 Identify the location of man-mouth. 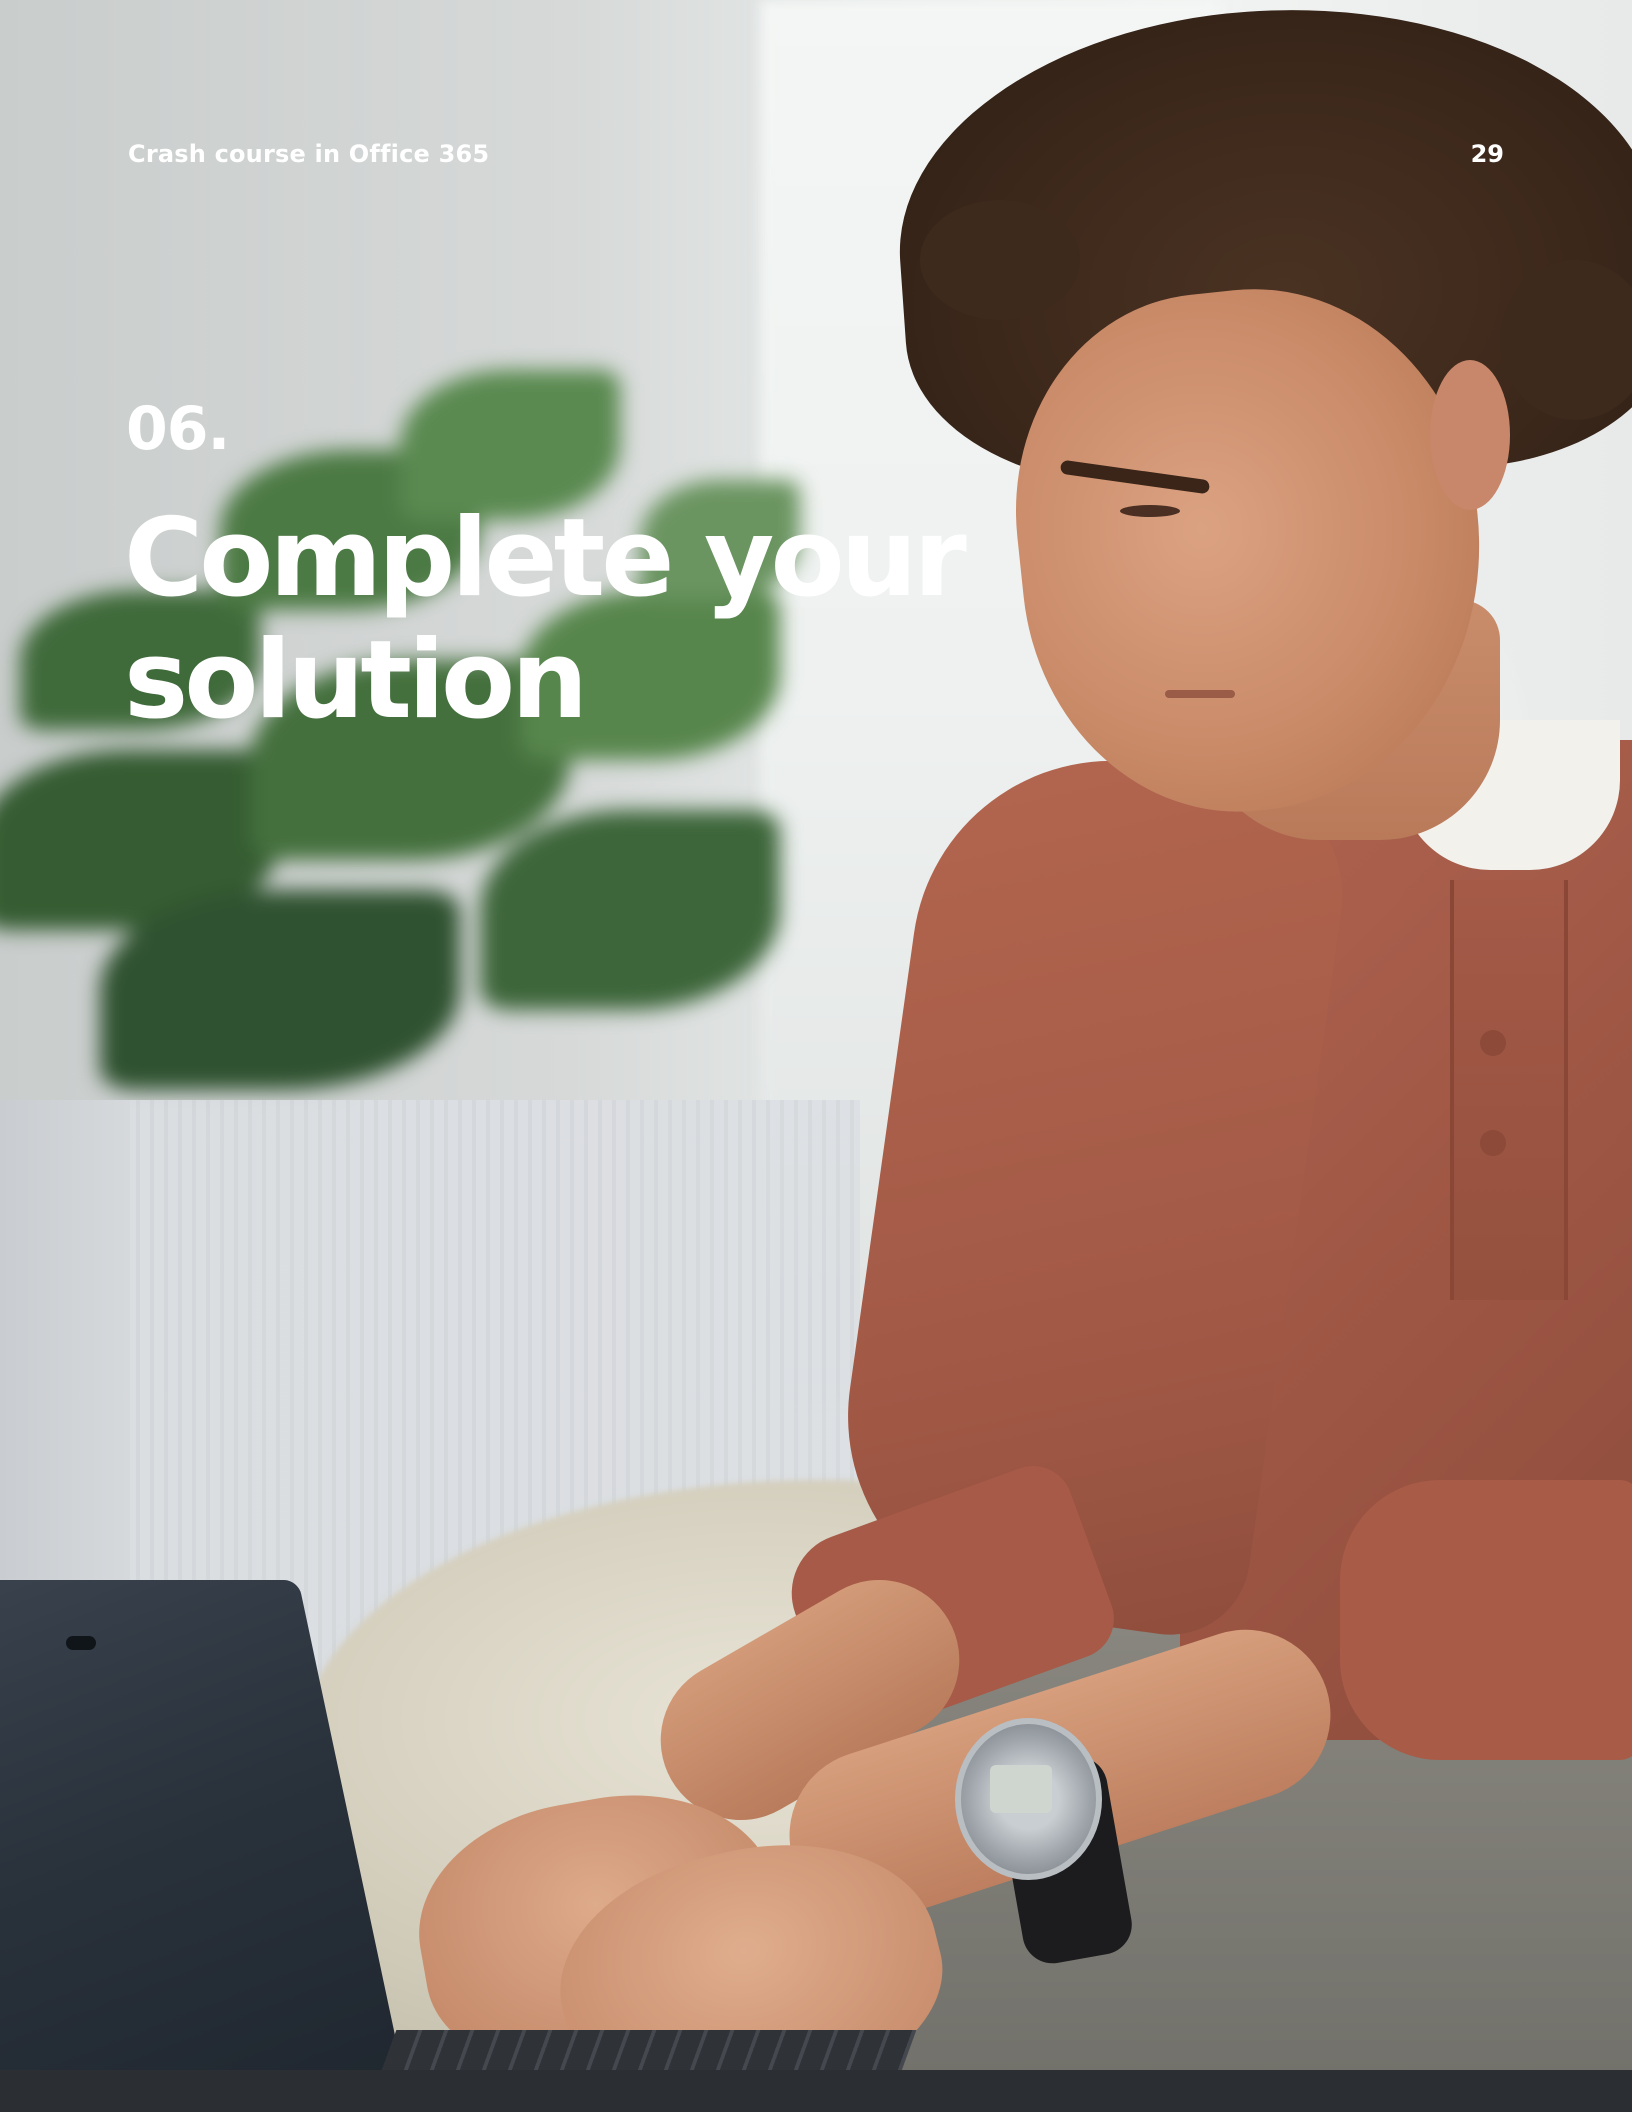
(1200, 694).